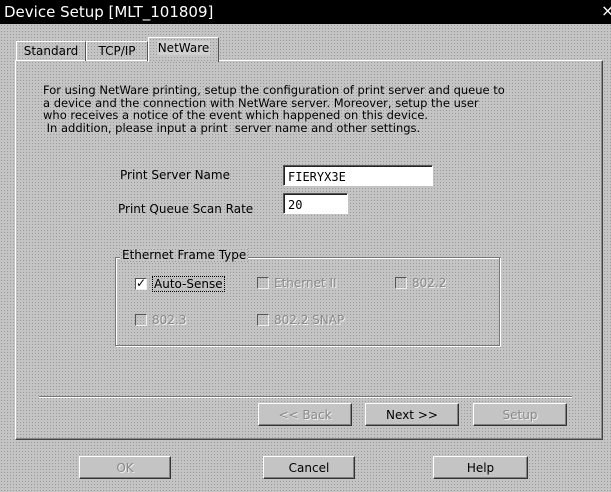 Image resolution: width=611 pixels, height=492 pixels. I want to click on tab-netware-label: NetWare, so click(183, 48).